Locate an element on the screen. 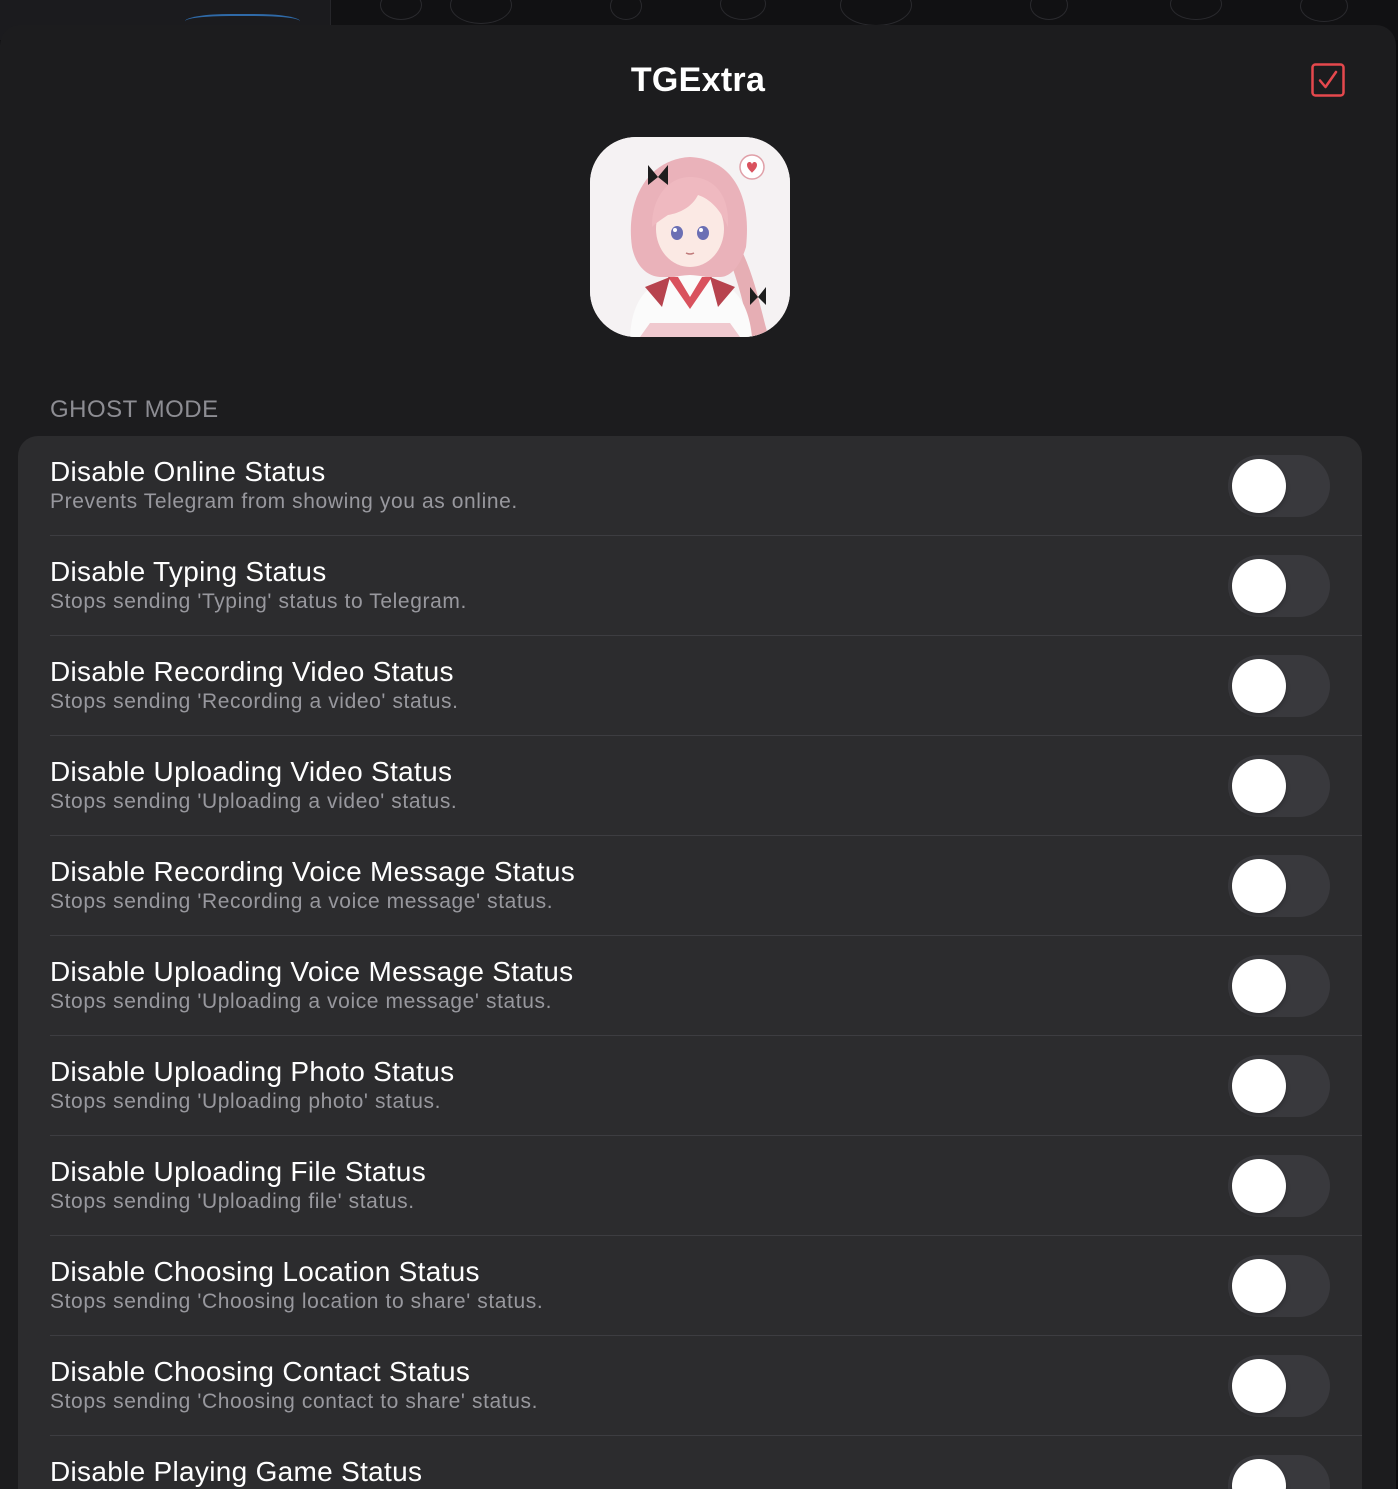  done-button is located at coordinates (1328, 80).